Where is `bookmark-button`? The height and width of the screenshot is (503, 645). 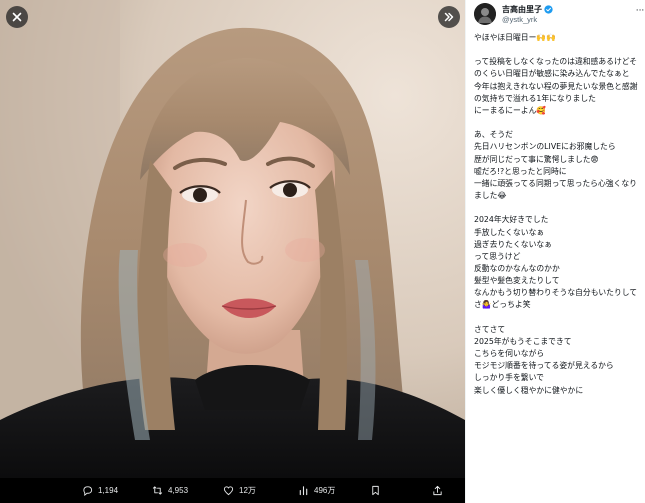
bookmark-button is located at coordinates (375, 490).